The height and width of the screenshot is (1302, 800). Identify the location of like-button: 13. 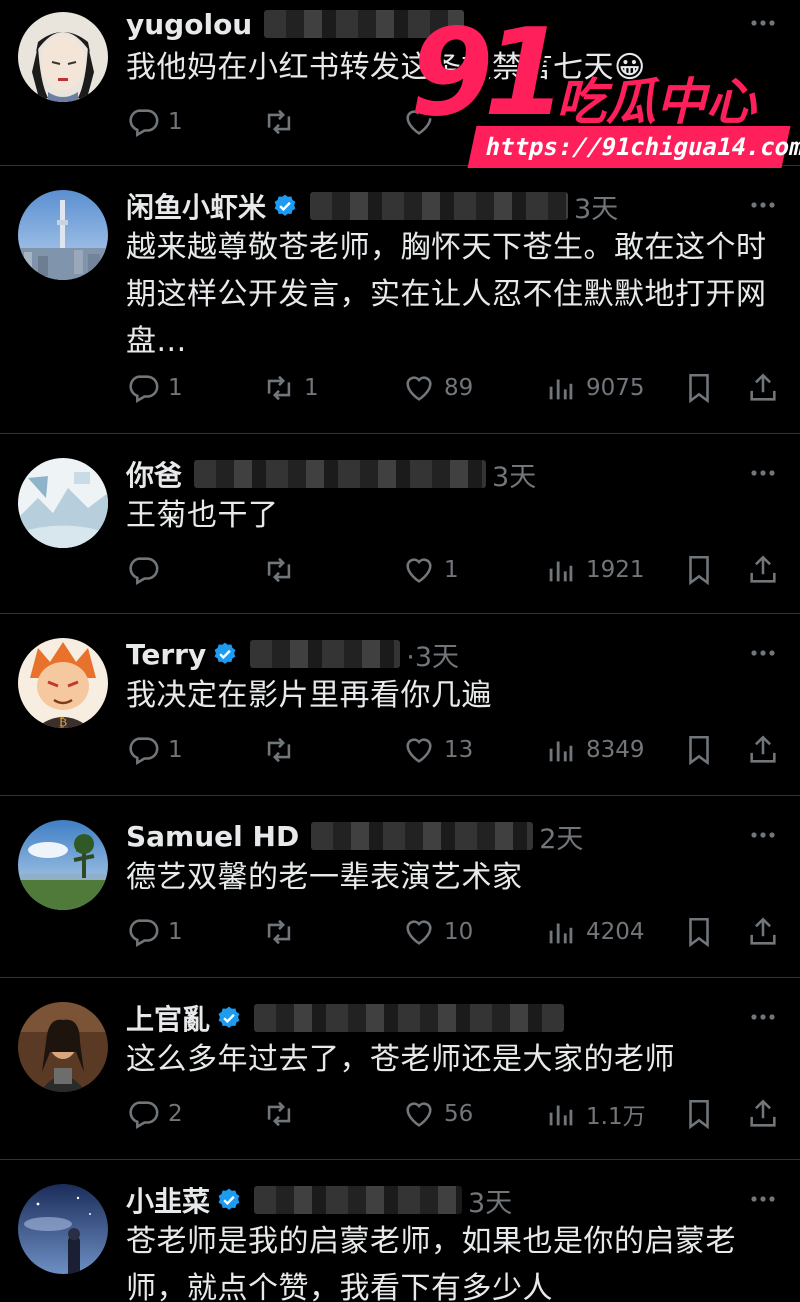
(437, 750).